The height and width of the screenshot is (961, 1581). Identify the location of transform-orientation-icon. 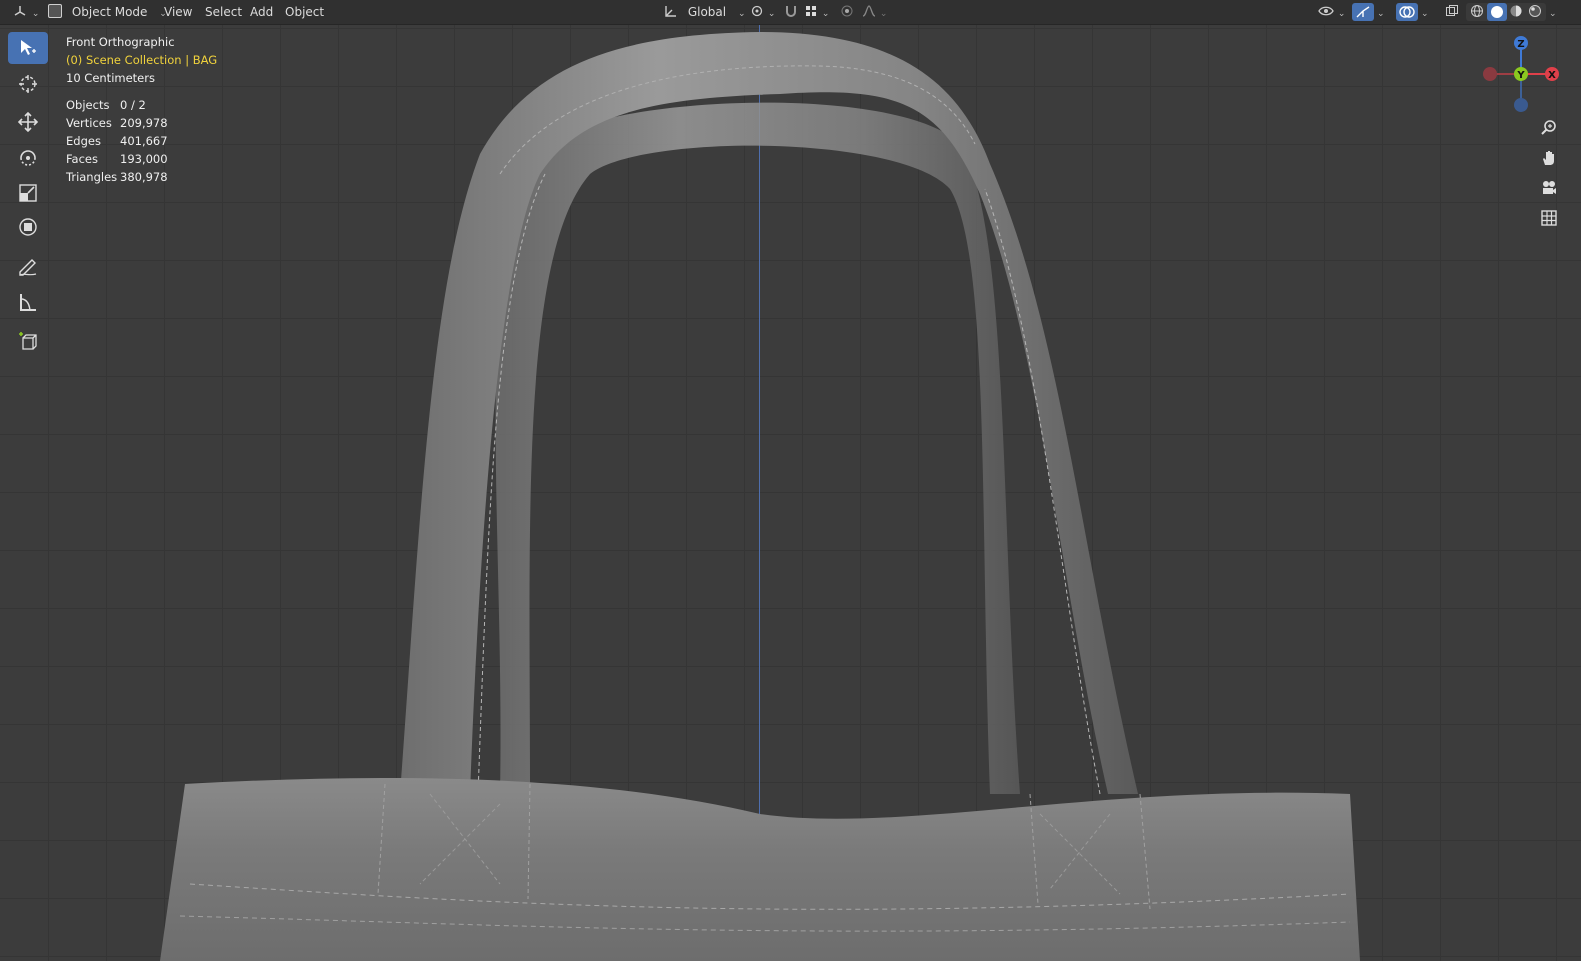
(670, 11).